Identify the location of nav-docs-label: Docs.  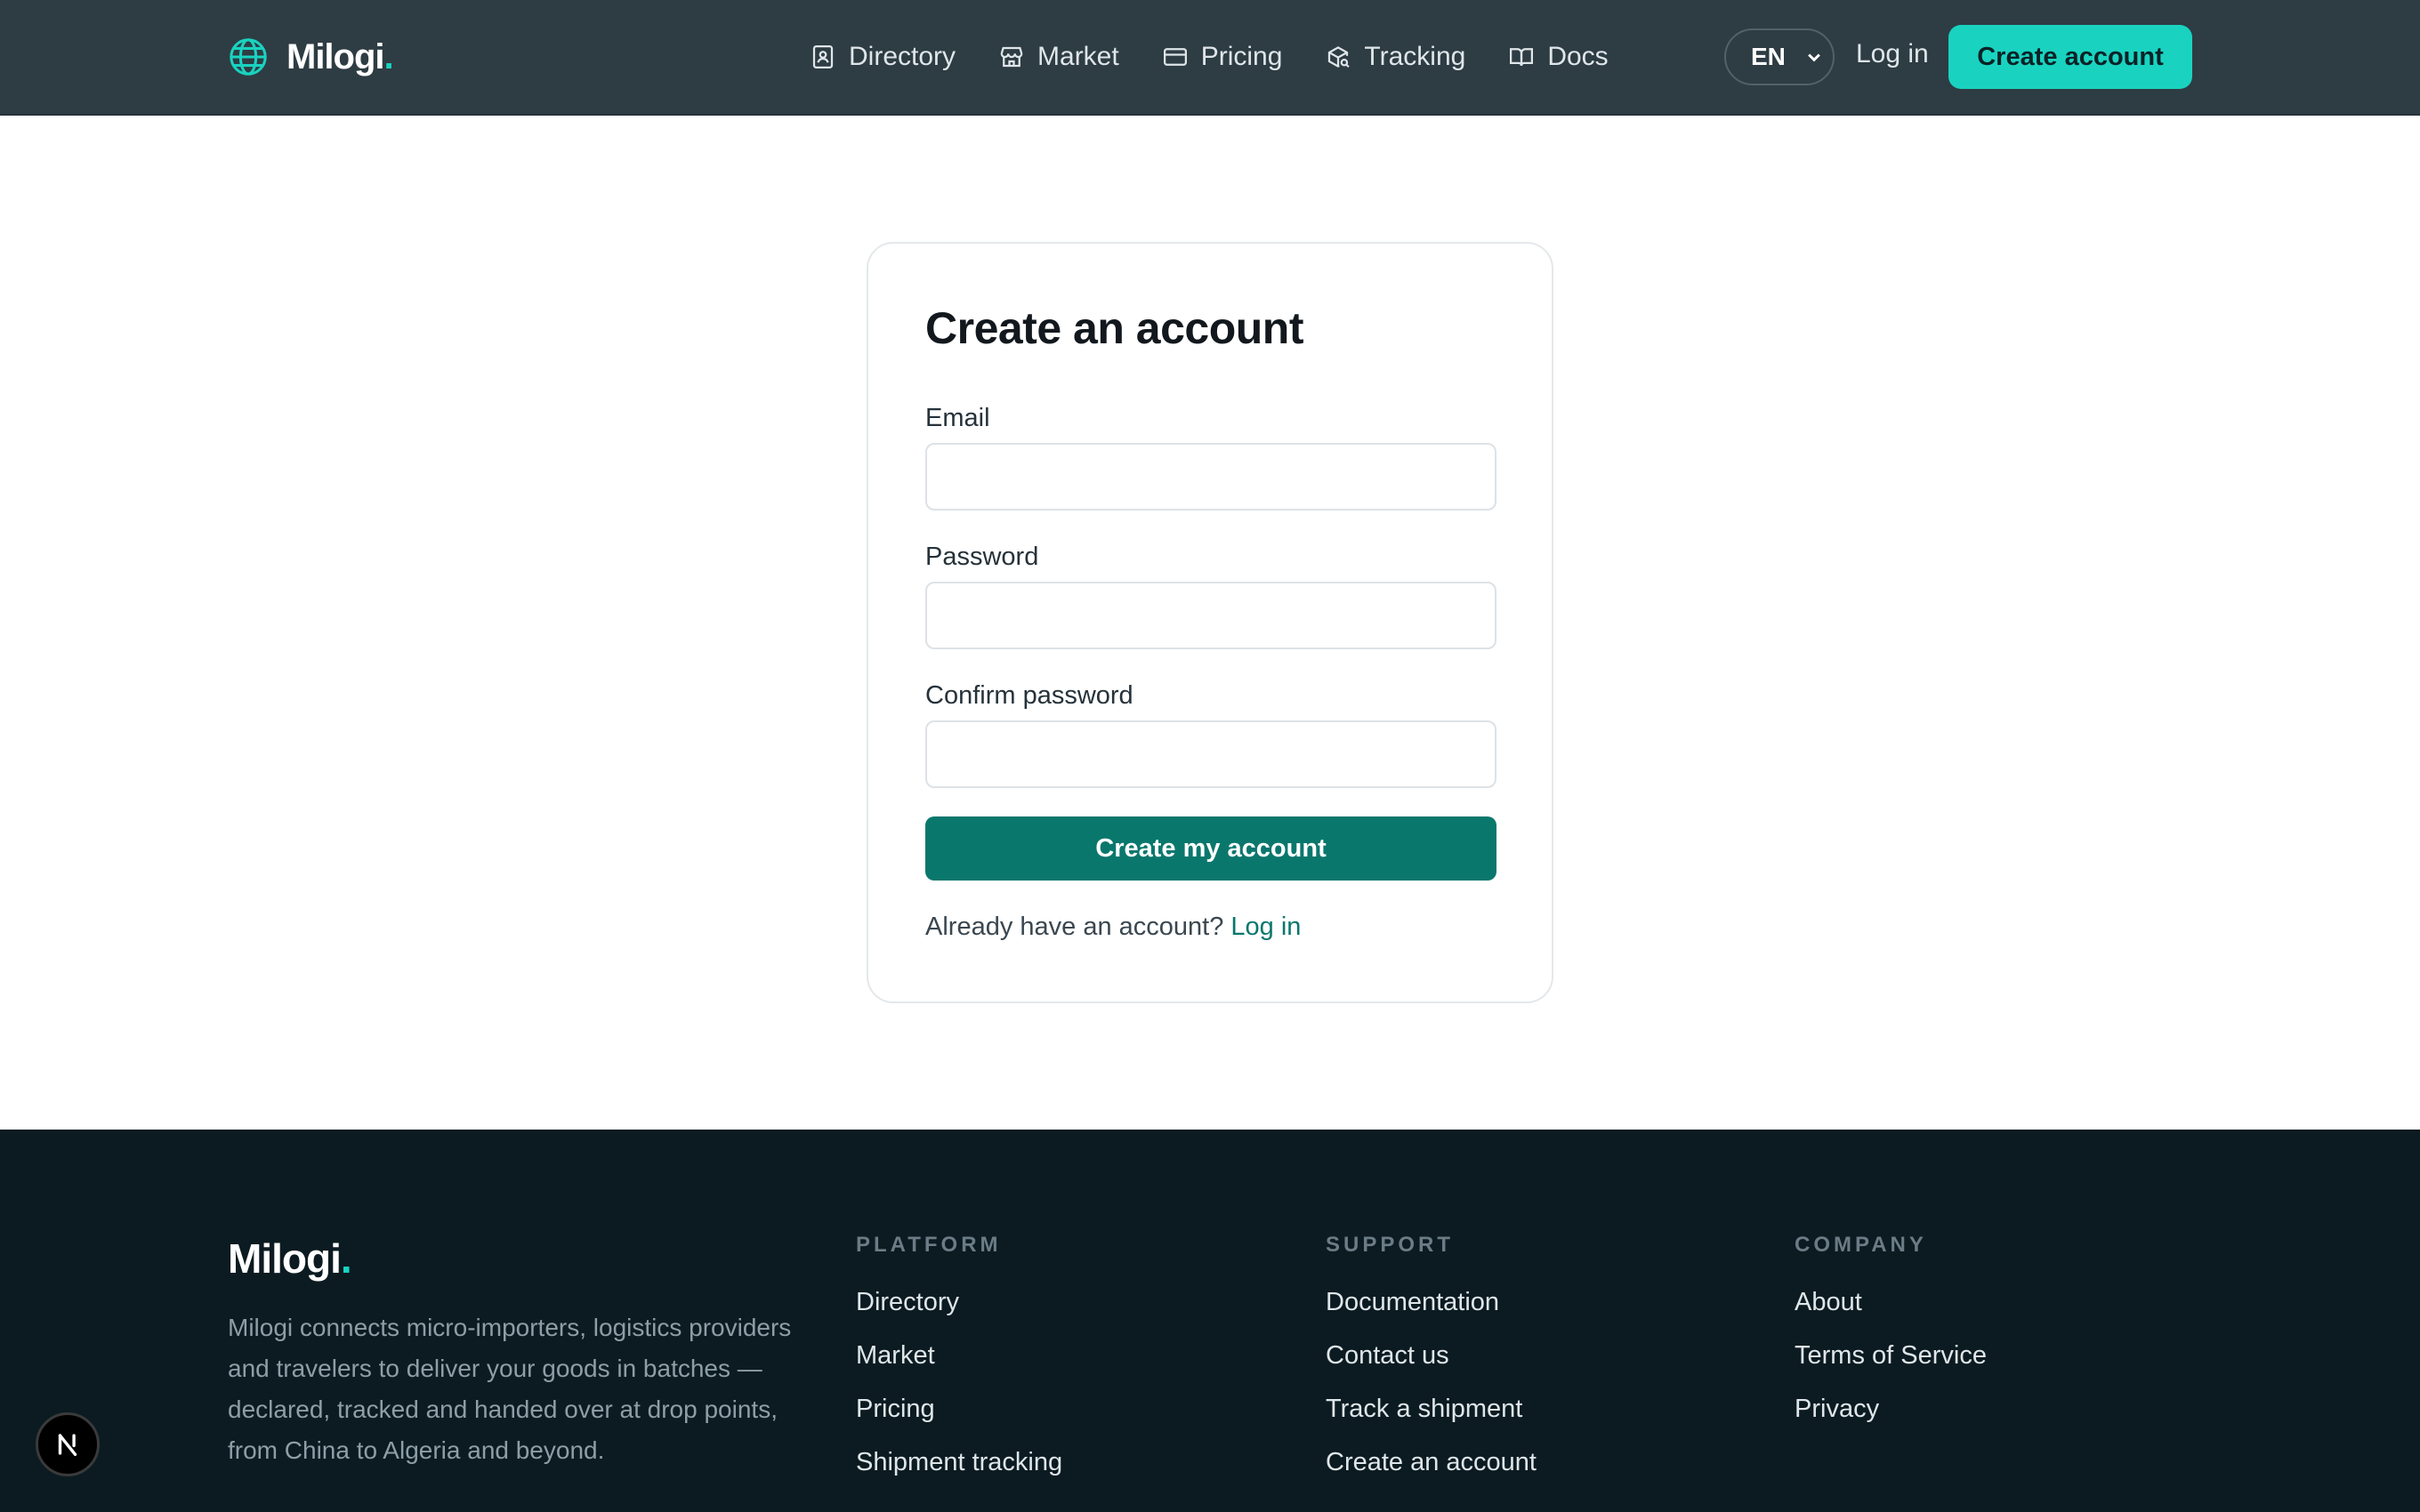
(1578, 56).